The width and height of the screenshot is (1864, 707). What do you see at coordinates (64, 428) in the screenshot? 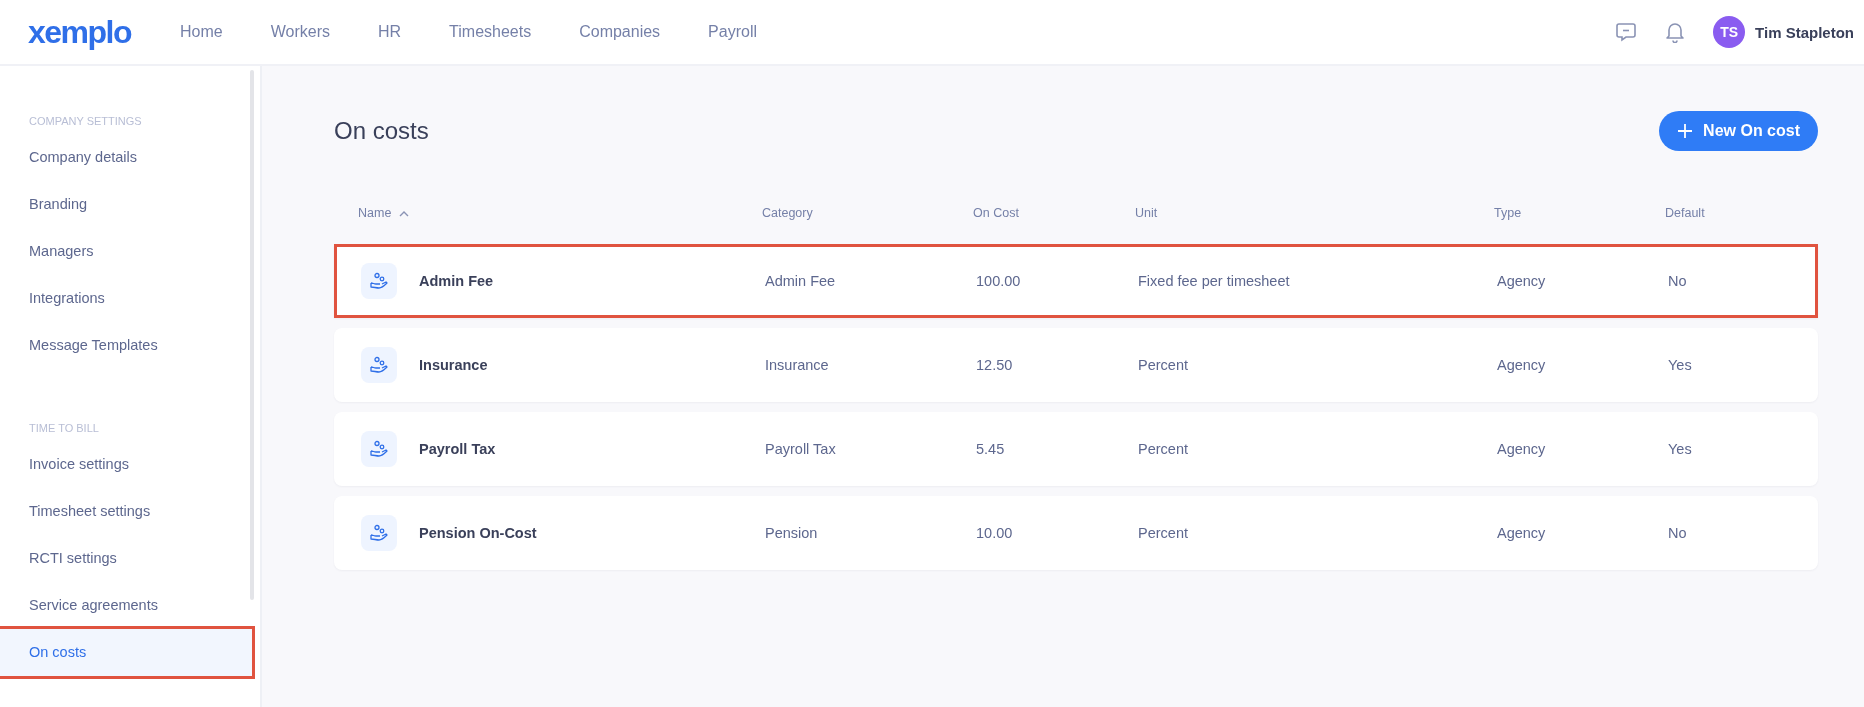
I see `section-heading: TIME TO BILL` at bounding box center [64, 428].